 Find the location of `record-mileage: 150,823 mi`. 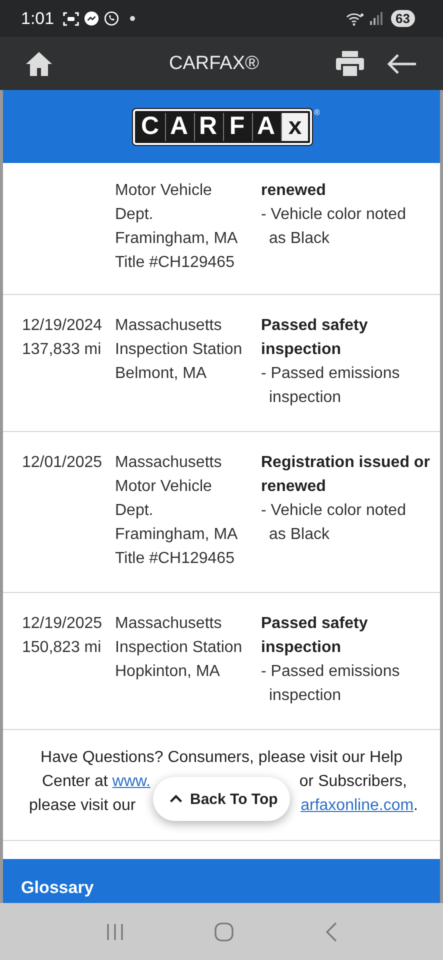

record-mileage: 150,823 mi is located at coordinates (62, 648).